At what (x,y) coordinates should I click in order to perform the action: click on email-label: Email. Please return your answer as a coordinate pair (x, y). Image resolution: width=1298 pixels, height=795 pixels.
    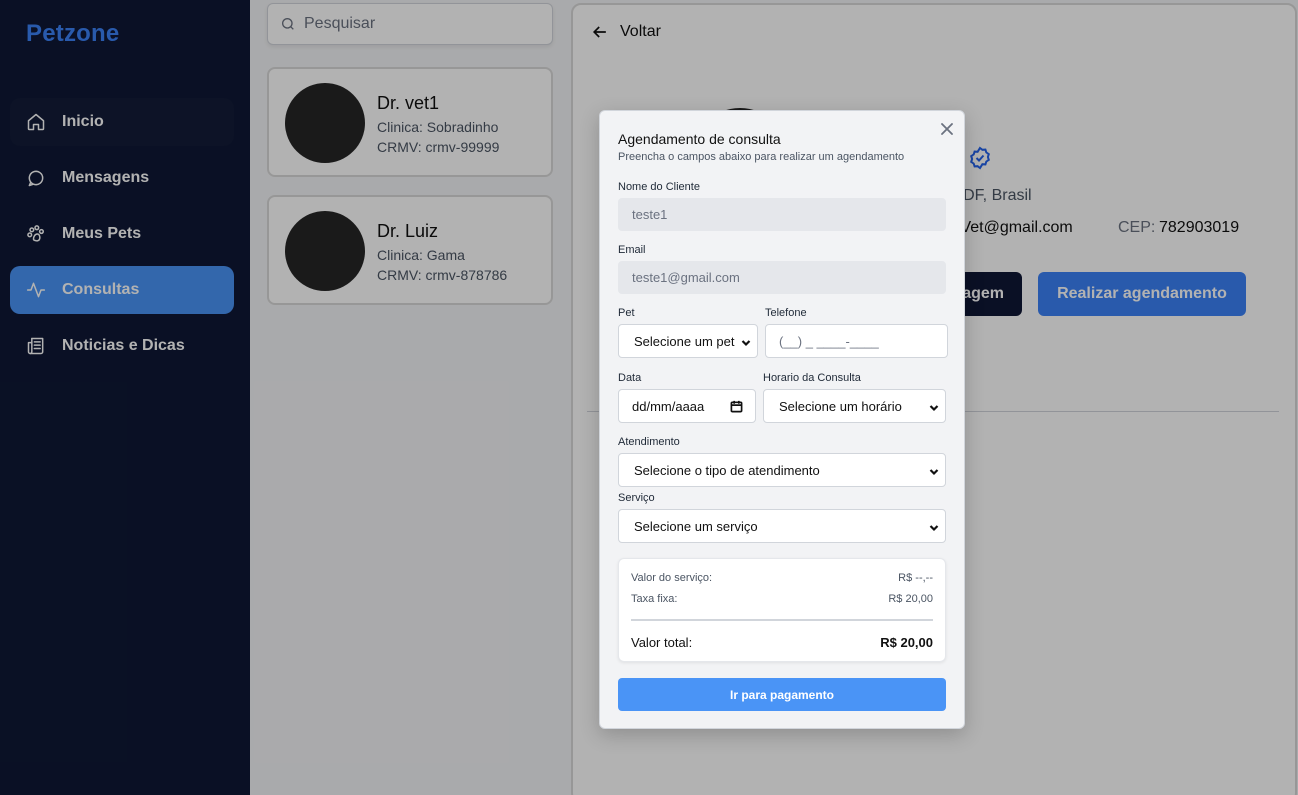
    Looking at the image, I should click on (632, 250).